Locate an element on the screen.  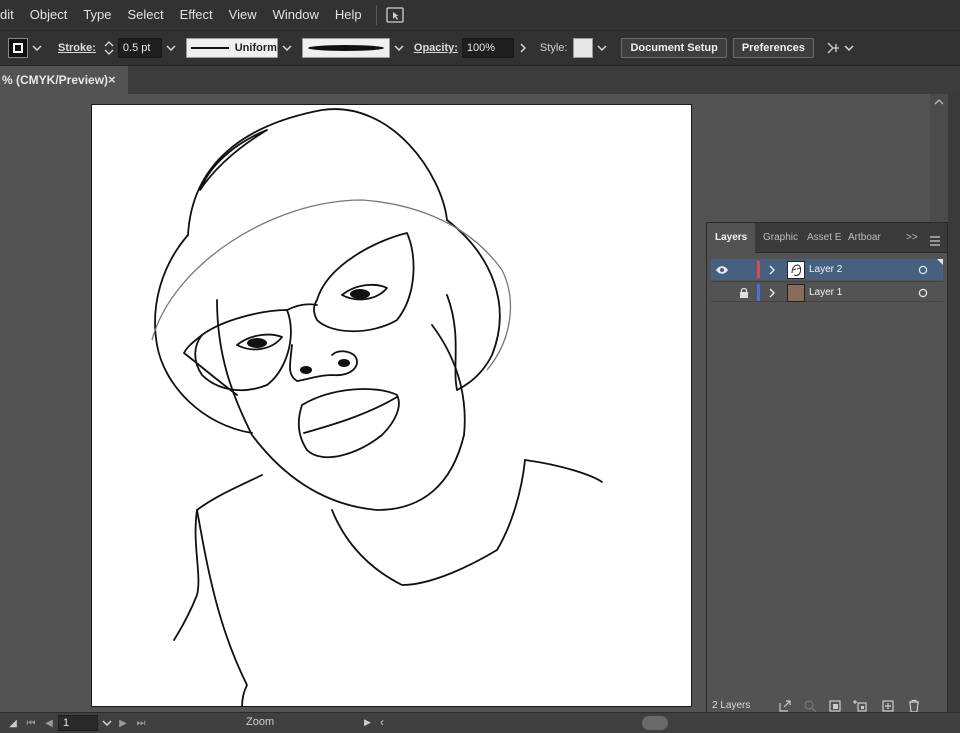
last-artboard-icon: ⏭ is located at coordinates (141, 723).